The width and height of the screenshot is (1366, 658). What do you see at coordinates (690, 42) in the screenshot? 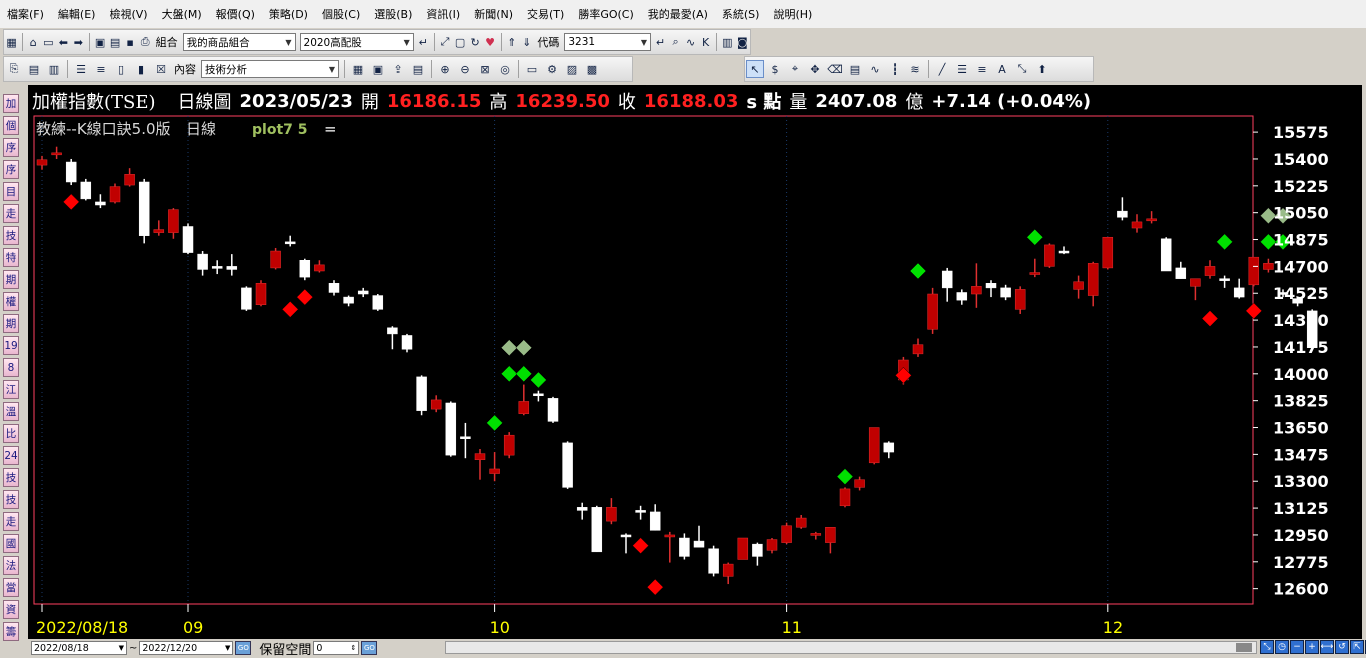
I see `chart-line-icon: ∿` at bounding box center [690, 42].